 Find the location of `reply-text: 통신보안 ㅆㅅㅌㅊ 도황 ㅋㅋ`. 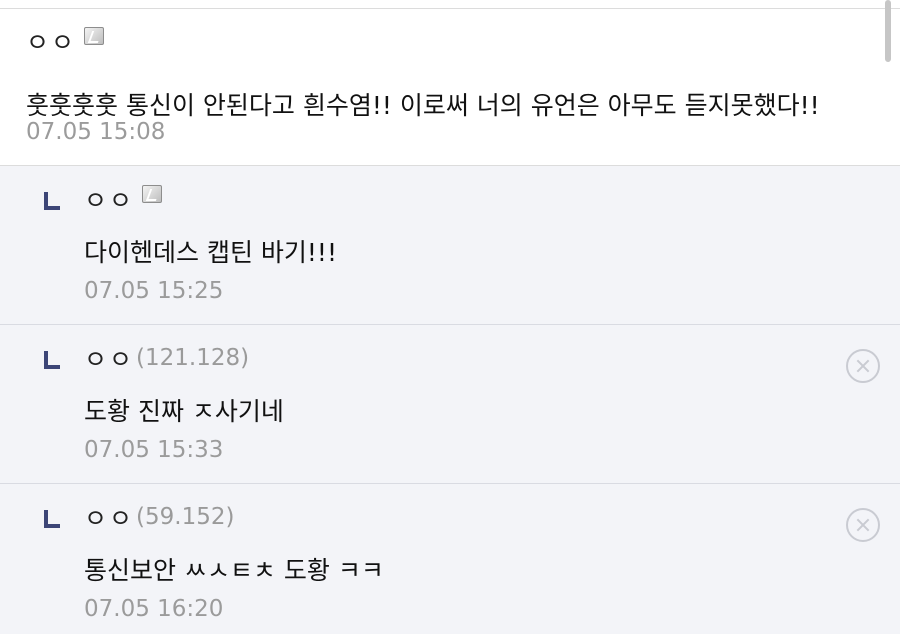

reply-text: 통신보안 ㅆㅅㅌㅊ 도황 ㅋㅋ is located at coordinates (234, 570).